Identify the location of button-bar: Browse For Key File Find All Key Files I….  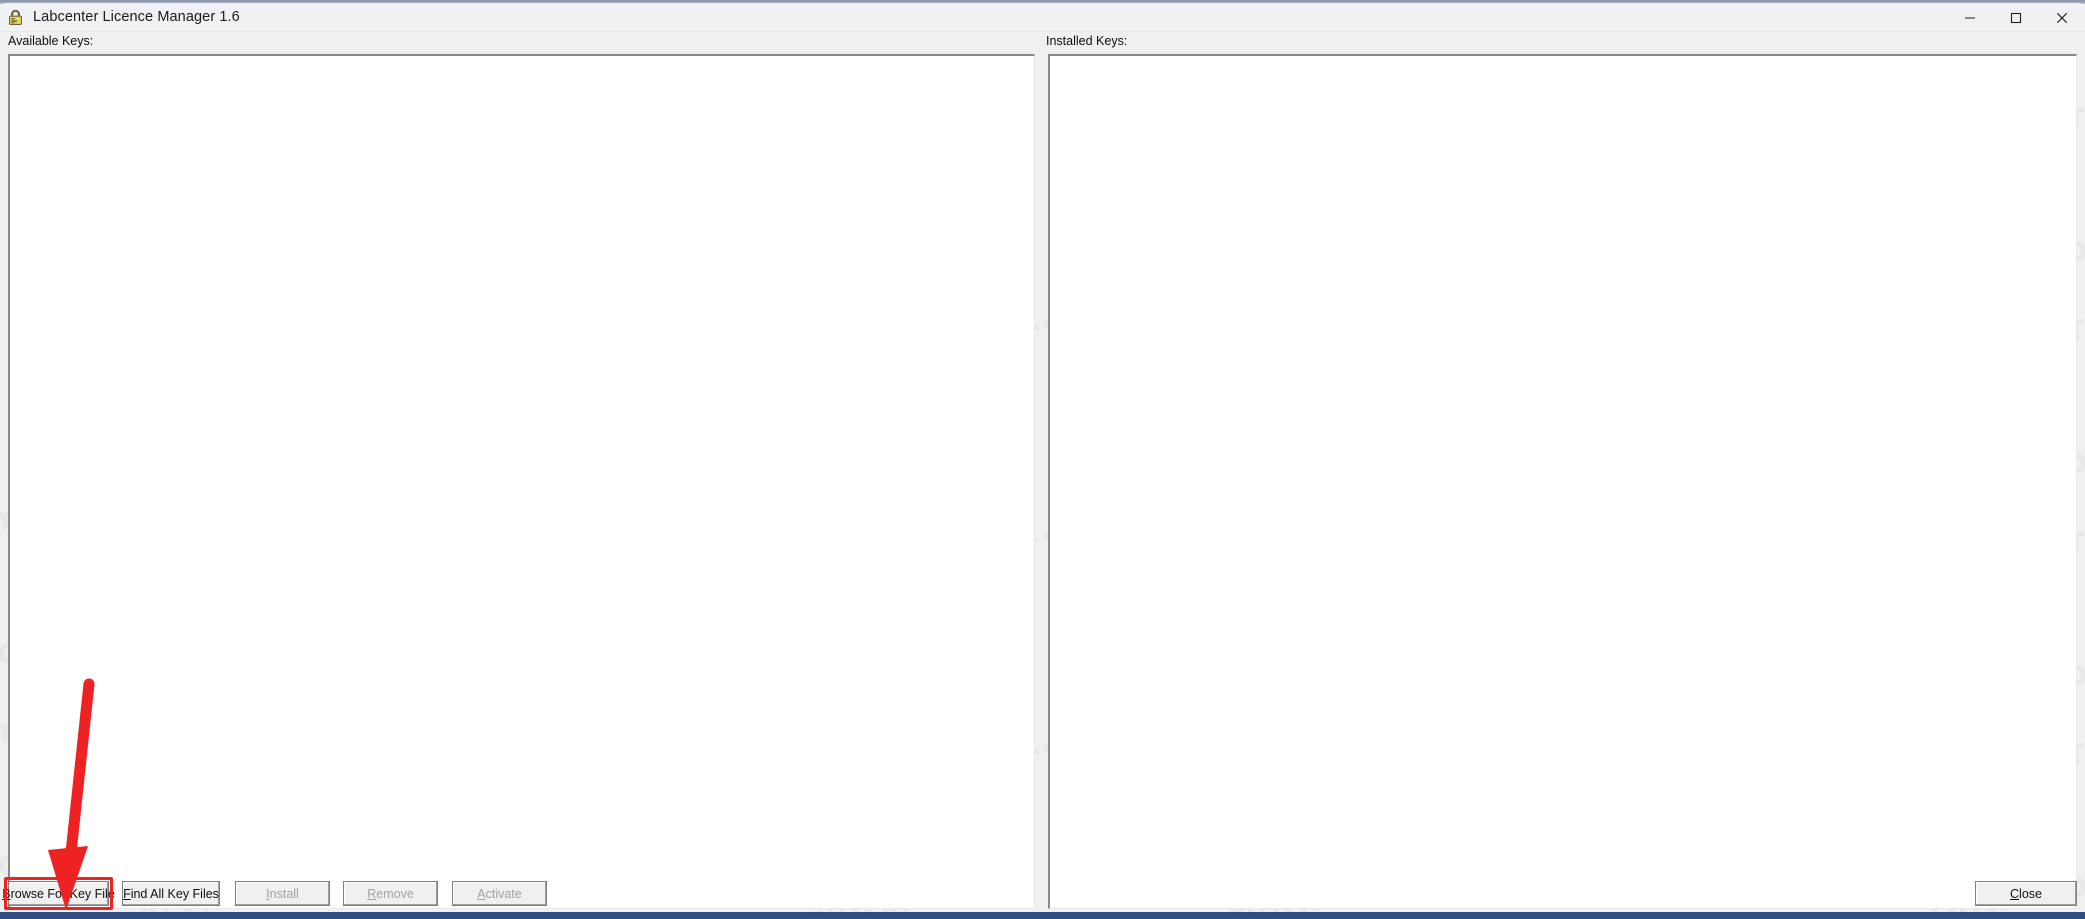
(1042, 894).